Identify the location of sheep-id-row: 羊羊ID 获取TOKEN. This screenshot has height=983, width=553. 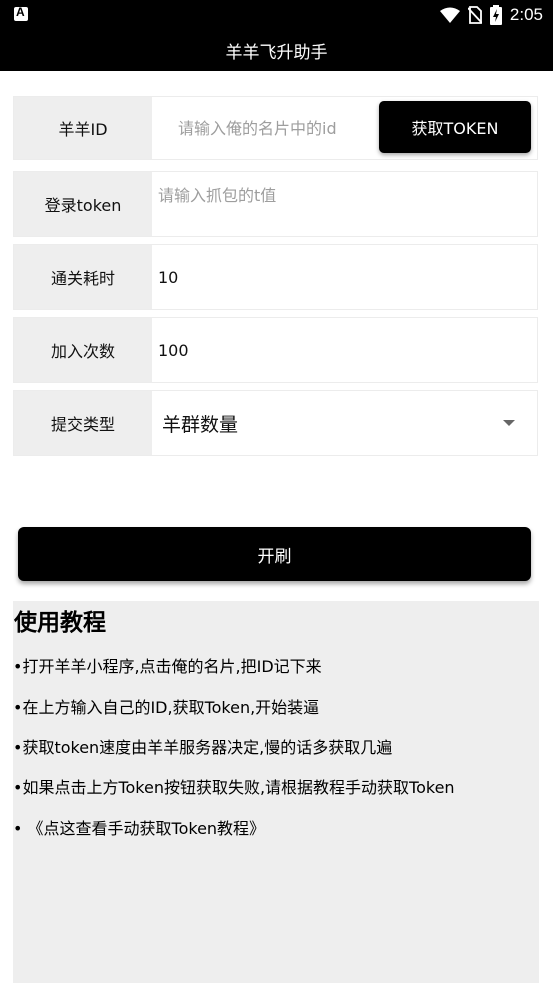
(275, 128).